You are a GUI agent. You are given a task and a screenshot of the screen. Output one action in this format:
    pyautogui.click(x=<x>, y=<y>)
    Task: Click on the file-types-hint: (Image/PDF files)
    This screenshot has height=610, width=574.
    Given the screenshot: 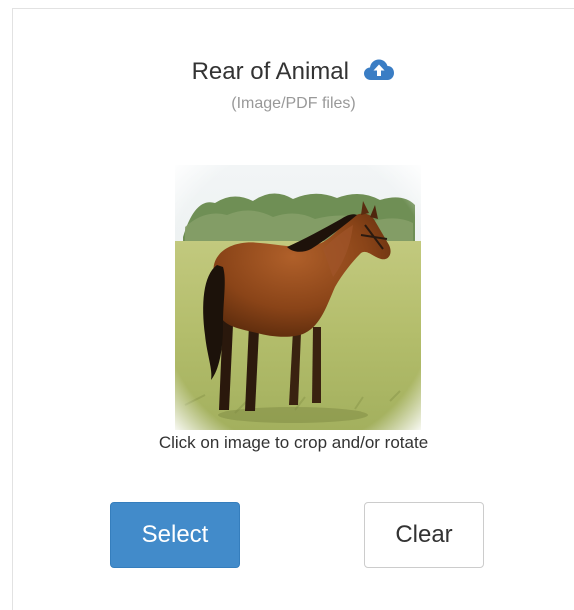 What is the action you would take?
    pyautogui.click(x=293, y=103)
    